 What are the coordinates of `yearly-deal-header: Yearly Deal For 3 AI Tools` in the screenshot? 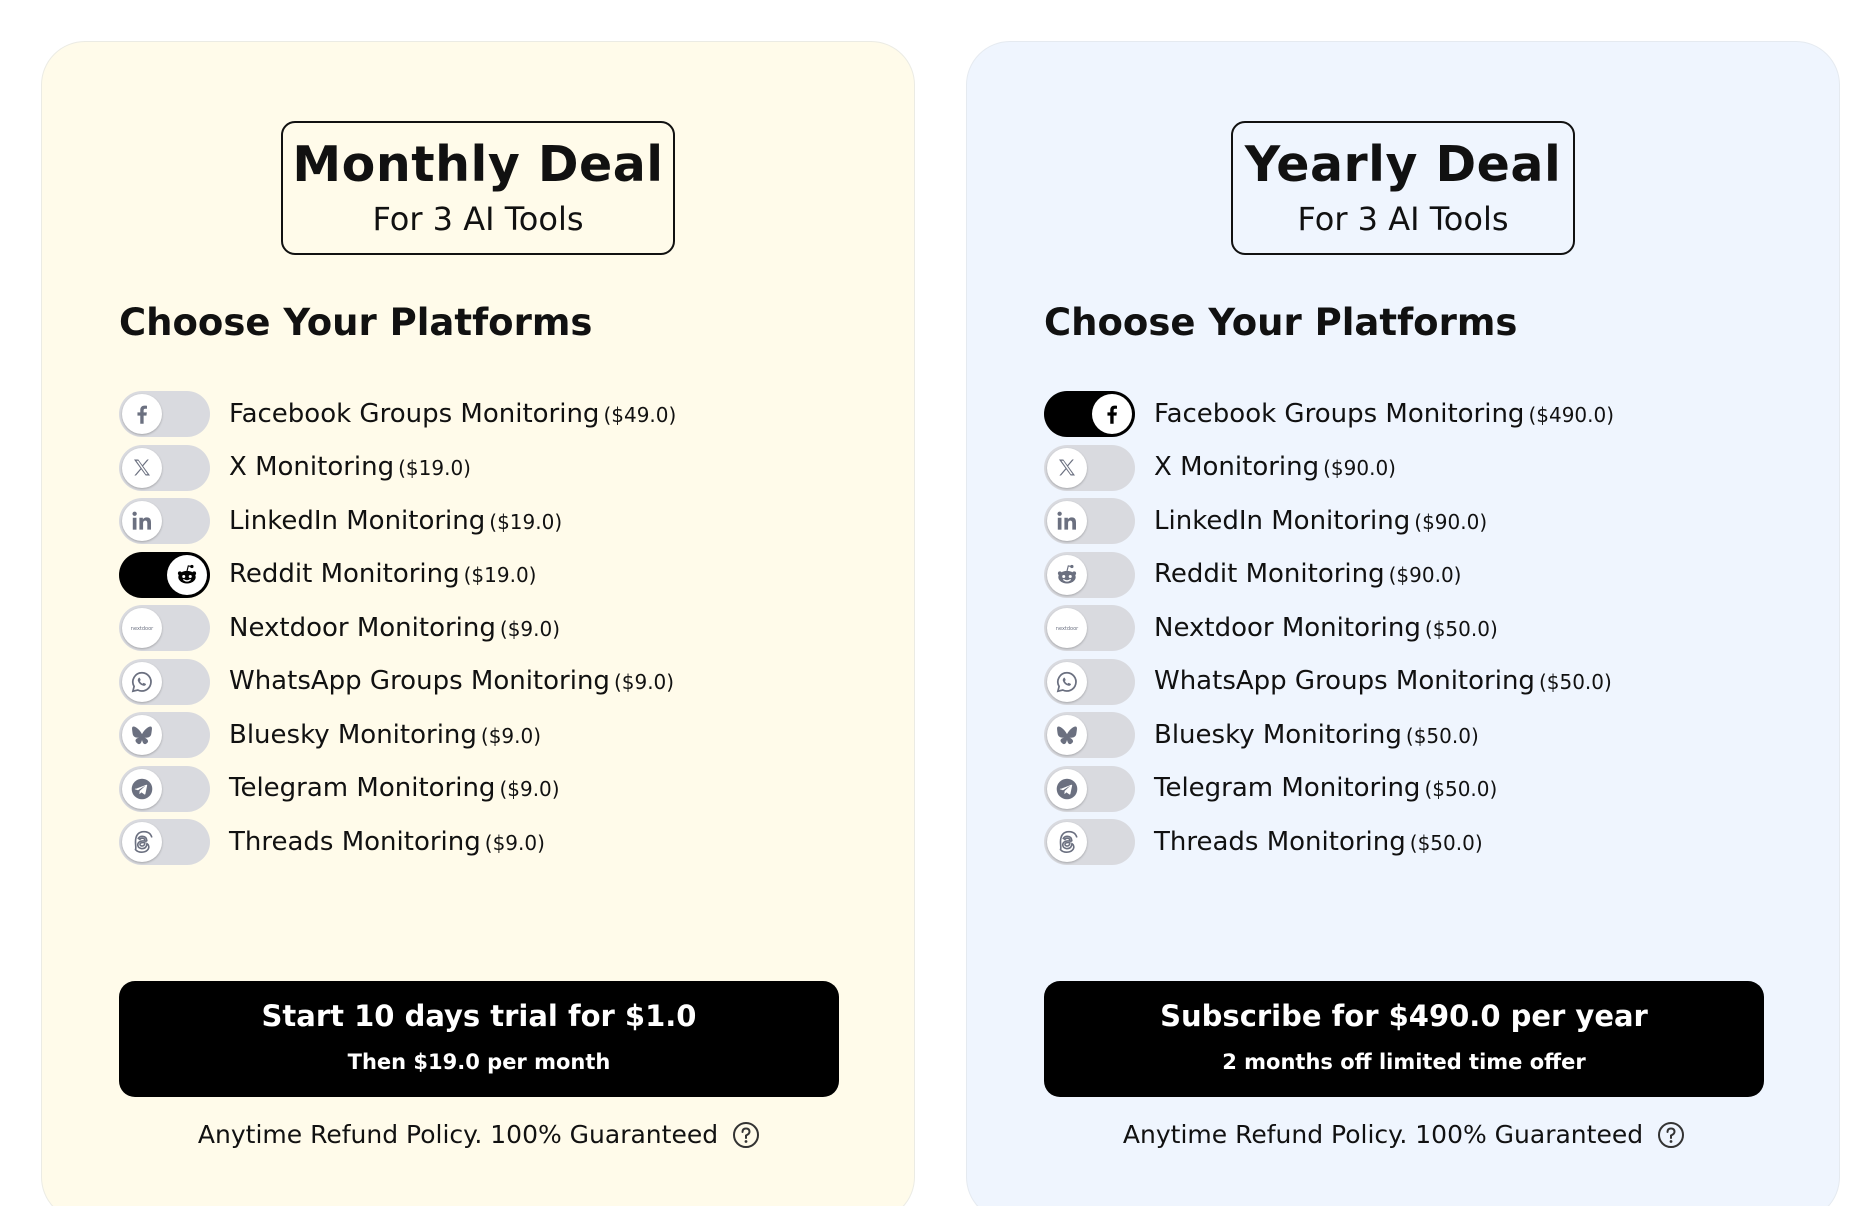 It's located at (1403, 188).